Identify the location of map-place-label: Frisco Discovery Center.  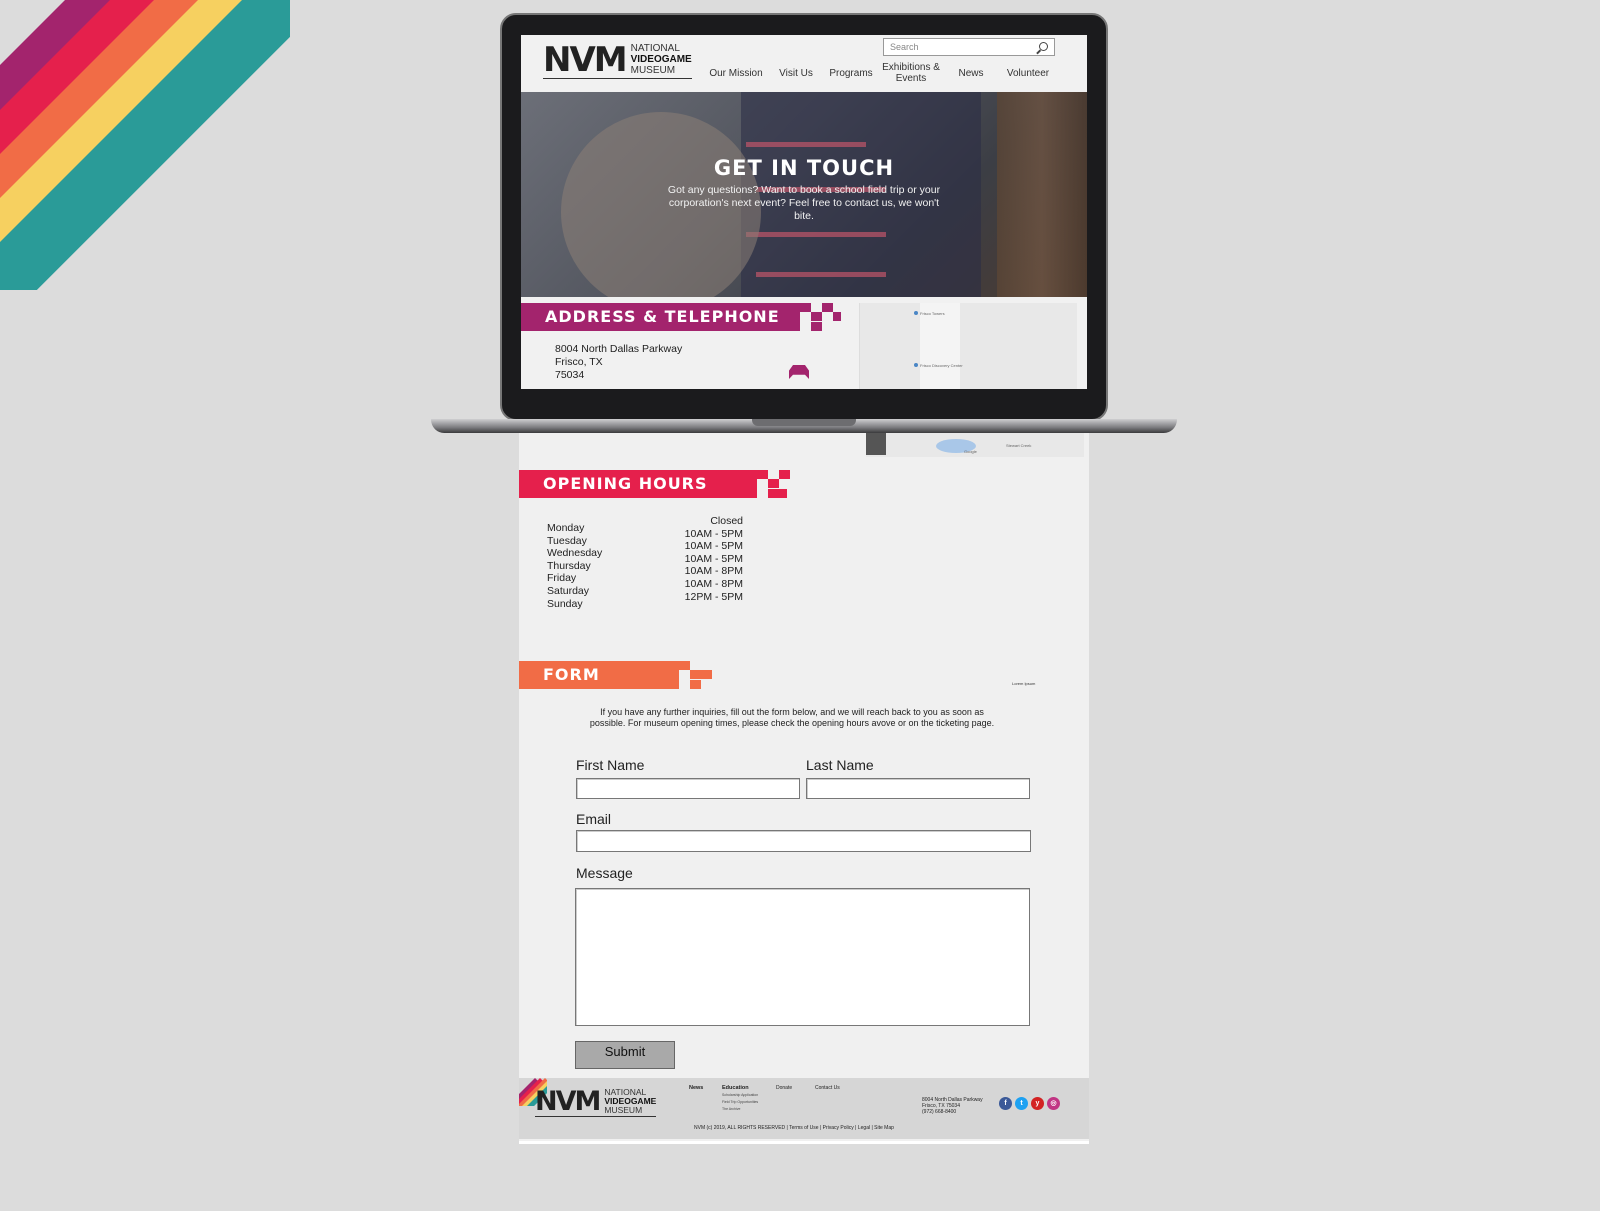
(941, 365).